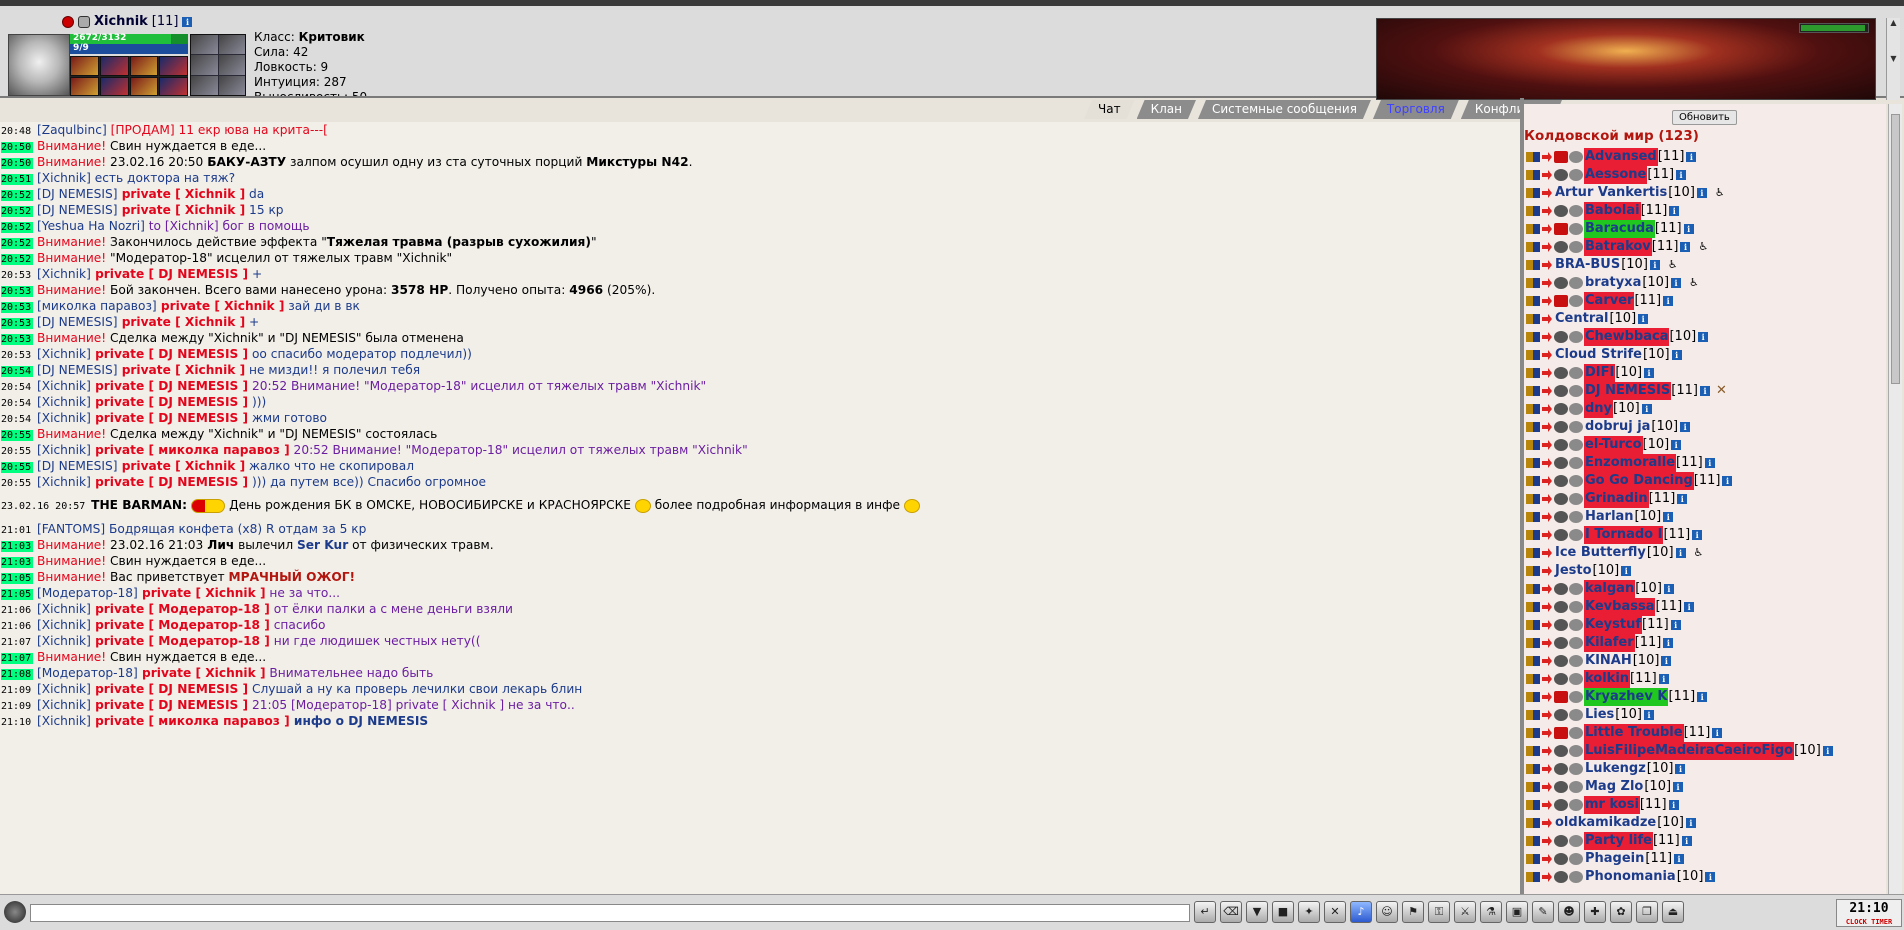  What do you see at coordinates (91, 226) in the screenshot?
I see `chat-nick: [Yeshua Ha Nozri]` at bounding box center [91, 226].